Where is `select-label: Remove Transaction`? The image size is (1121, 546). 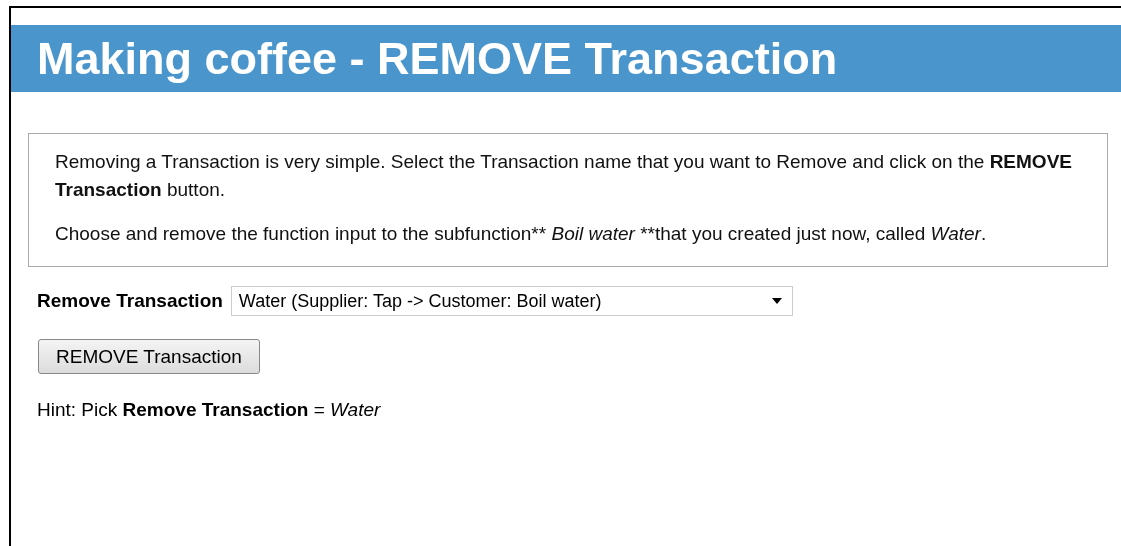 select-label: Remove Transaction is located at coordinates (130, 301).